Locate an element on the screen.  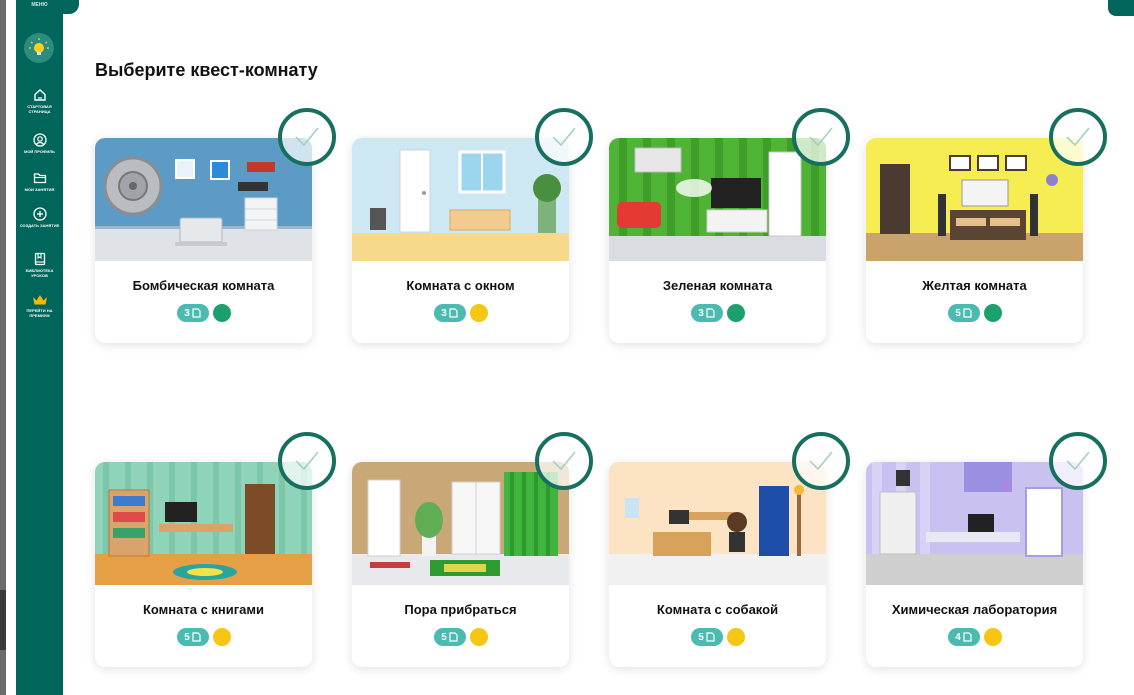
lightbulb-icon is located at coordinates (39, 46).